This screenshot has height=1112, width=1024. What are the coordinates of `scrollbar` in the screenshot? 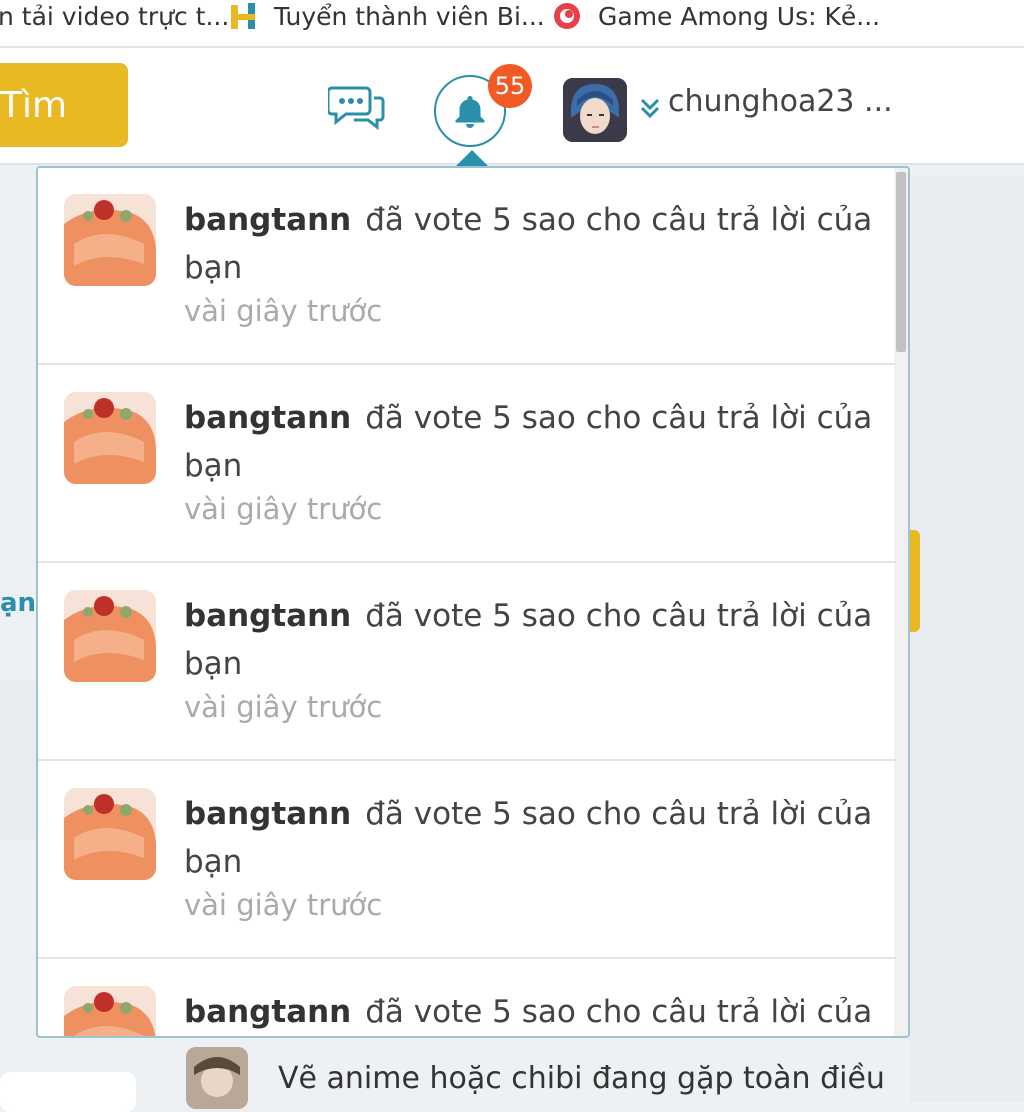 It's located at (901, 602).